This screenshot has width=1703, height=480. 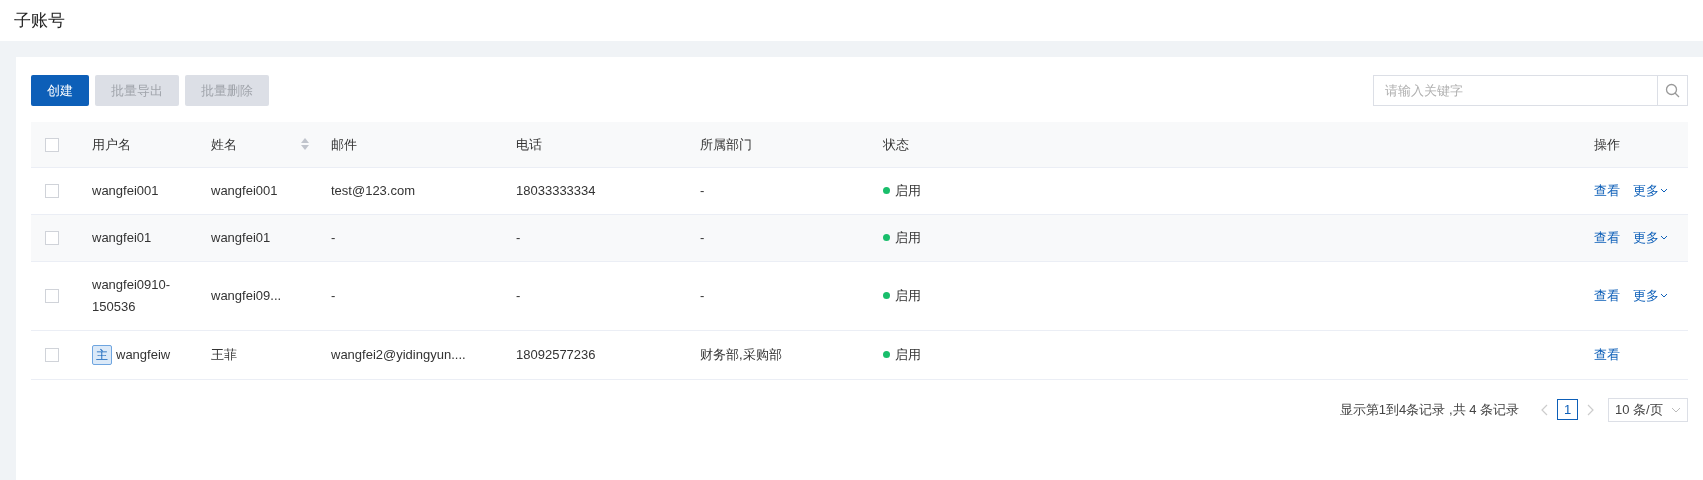 I want to click on table-cell-text: 财务部,采购部, so click(x=741, y=354).